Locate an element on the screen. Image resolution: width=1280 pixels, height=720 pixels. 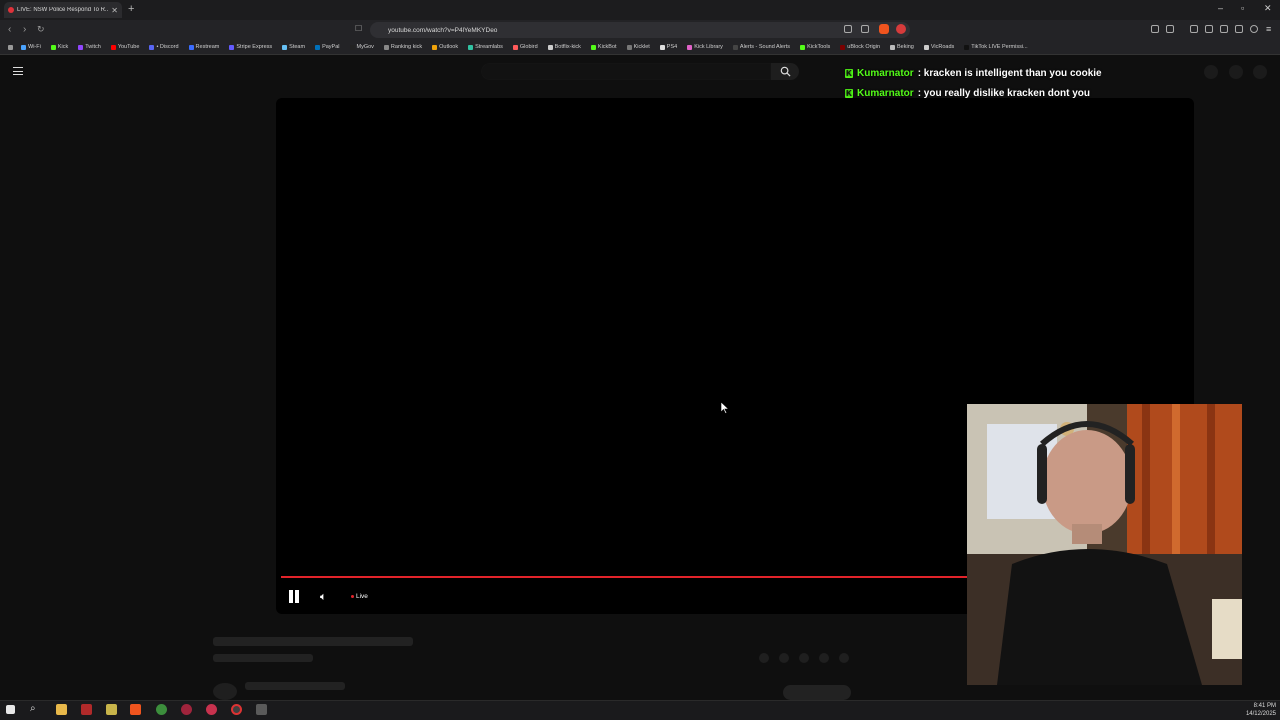
bookmark-item: Wi-Fi is located at coordinates (31, 47).